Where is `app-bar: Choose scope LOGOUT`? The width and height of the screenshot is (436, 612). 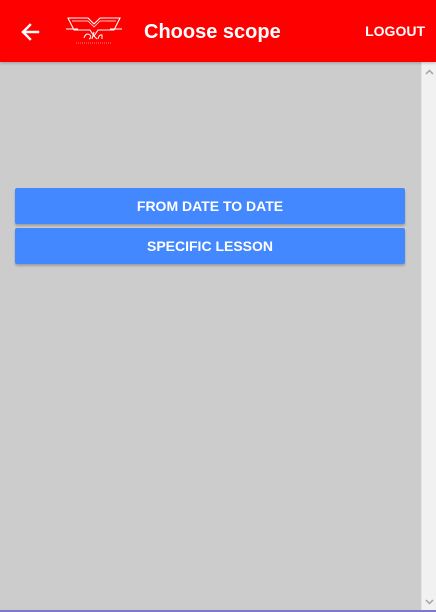 app-bar: Choose scope LOGOUT is located at coordinates (218, 31).